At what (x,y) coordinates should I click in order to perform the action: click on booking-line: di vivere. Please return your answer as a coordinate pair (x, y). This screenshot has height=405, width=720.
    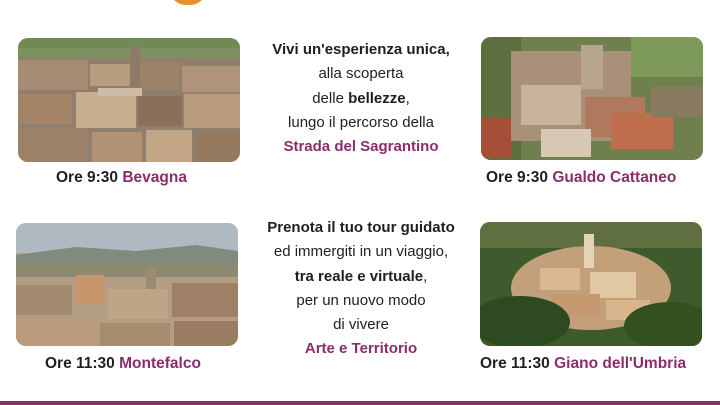
    Looking at the image, I should click on (361, 325).